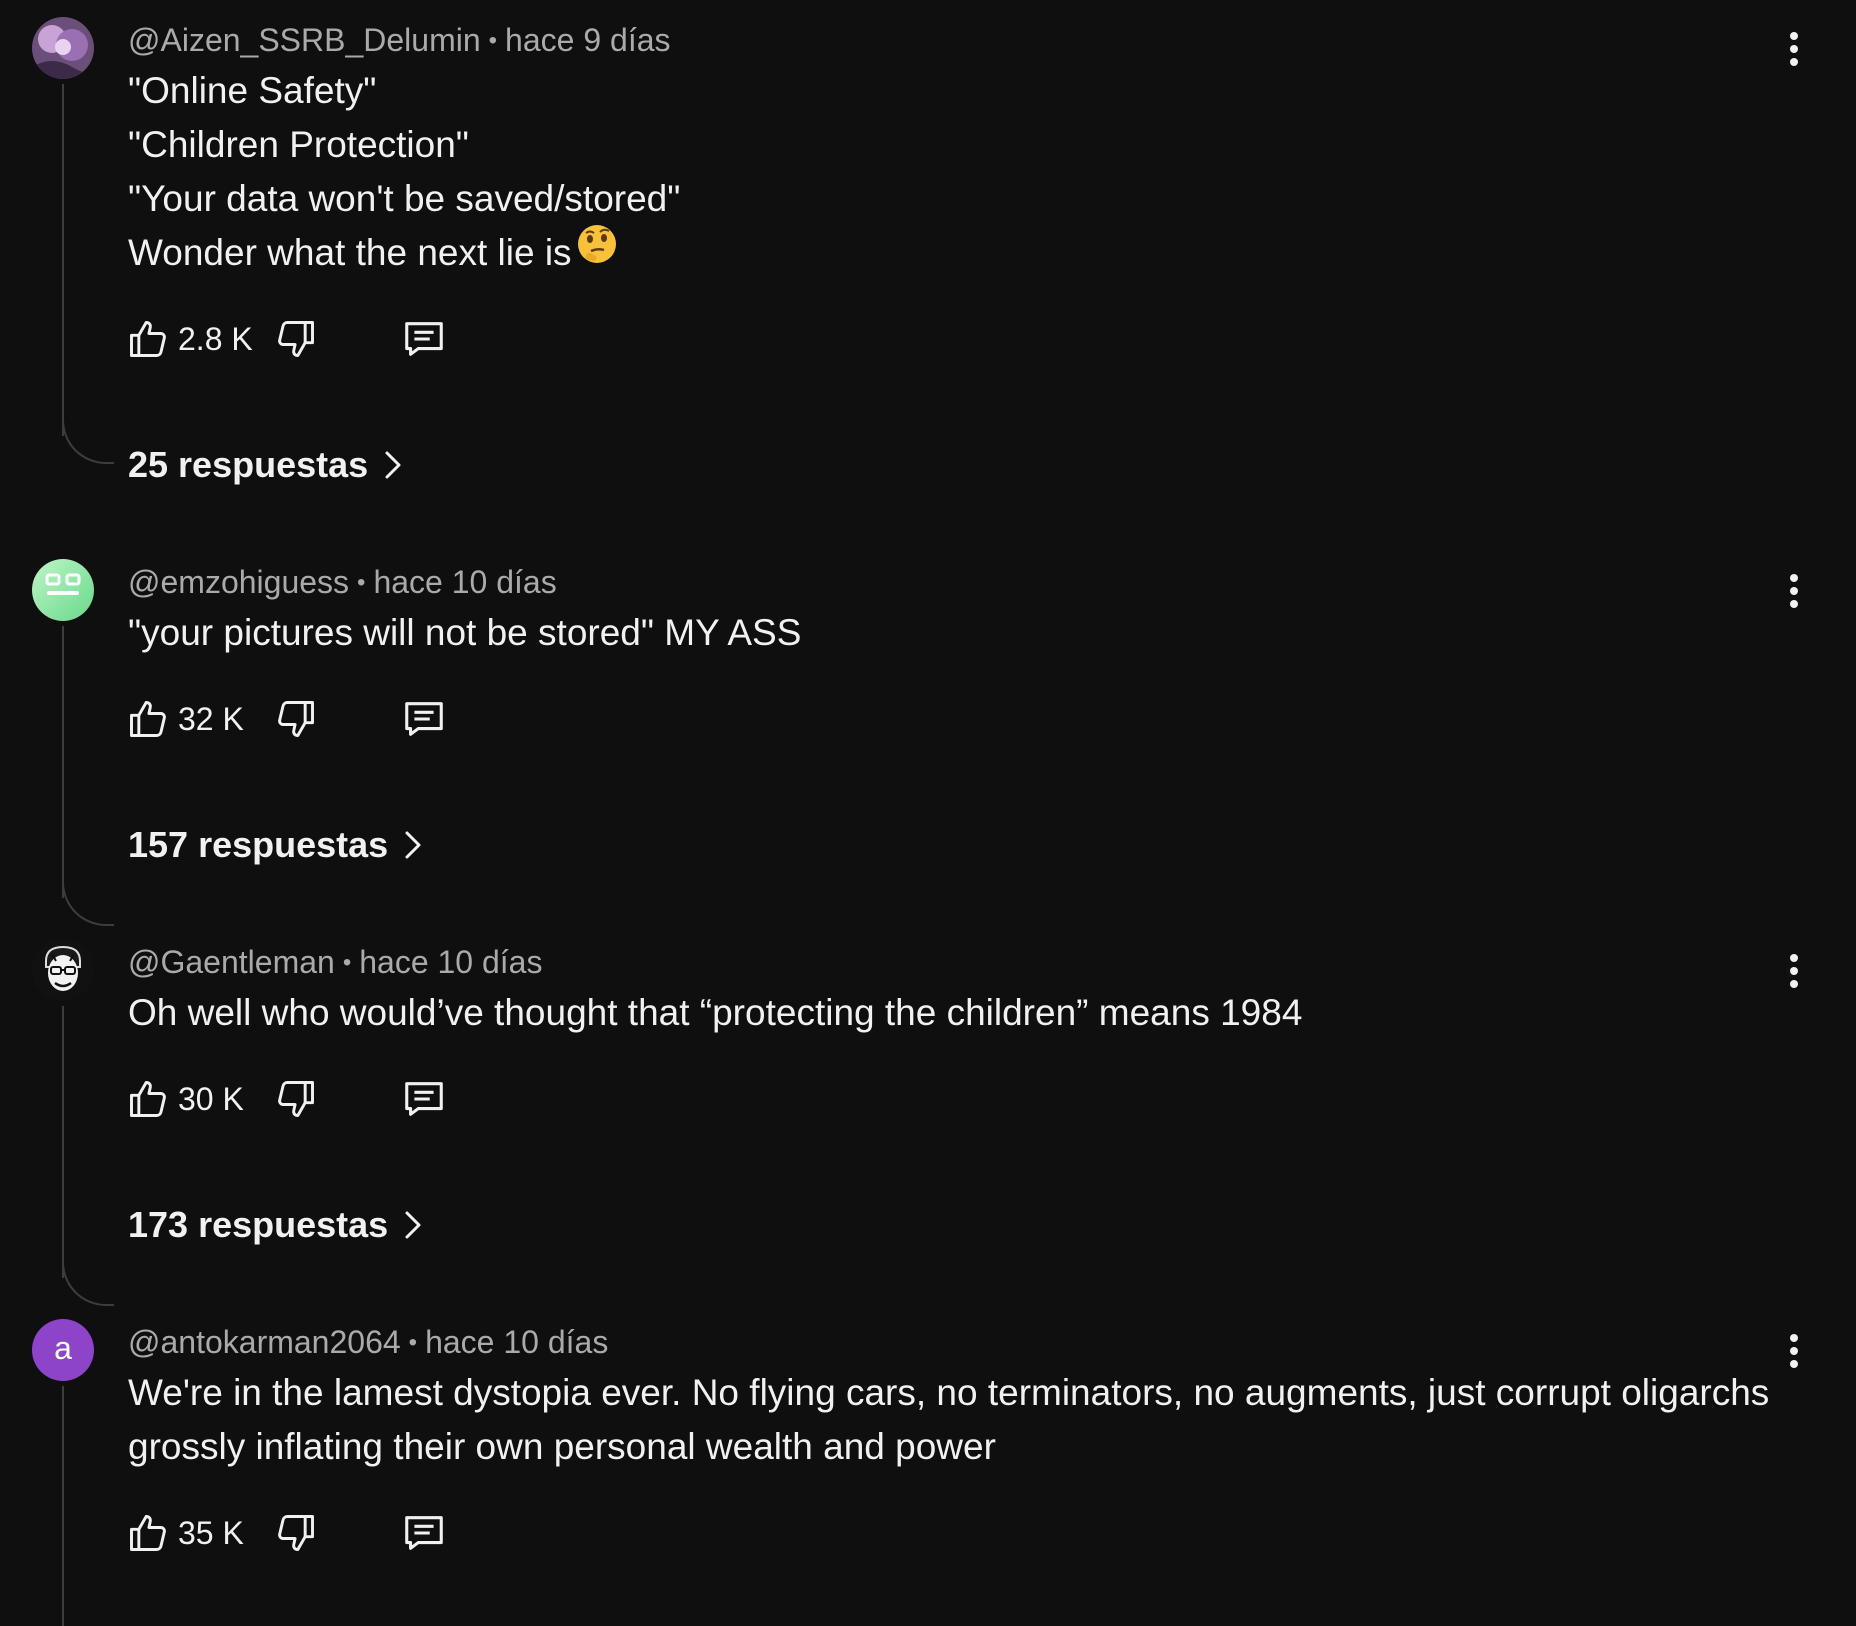  What do you see at coordinates (215, 339) in the screenshot?
I see `like-count: 2.8 K` at bounding box center [215, 339].